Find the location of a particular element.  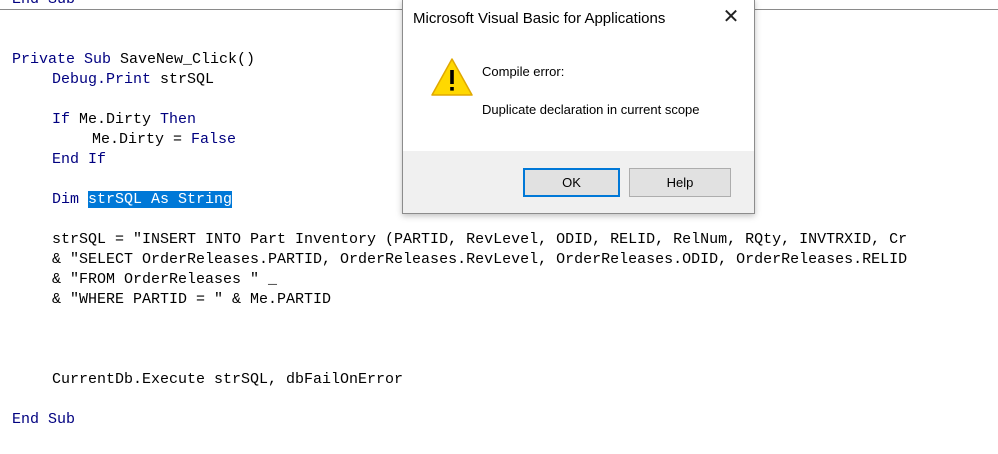

code-text: strSQL is located at coordinates (183, 79).